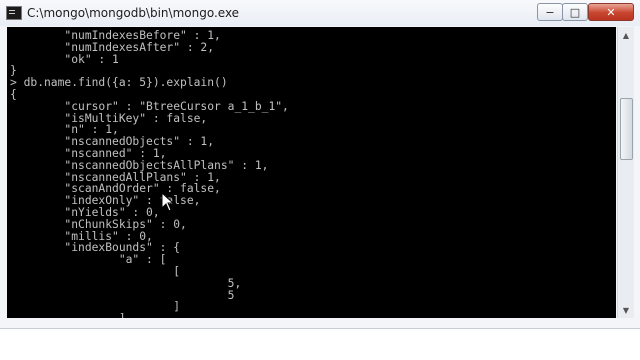 The width and height of the screenshot is (640, 360). Describe the element at coordinates (611, 12) in the screenshot. I see `close-button: ✕` at that location.